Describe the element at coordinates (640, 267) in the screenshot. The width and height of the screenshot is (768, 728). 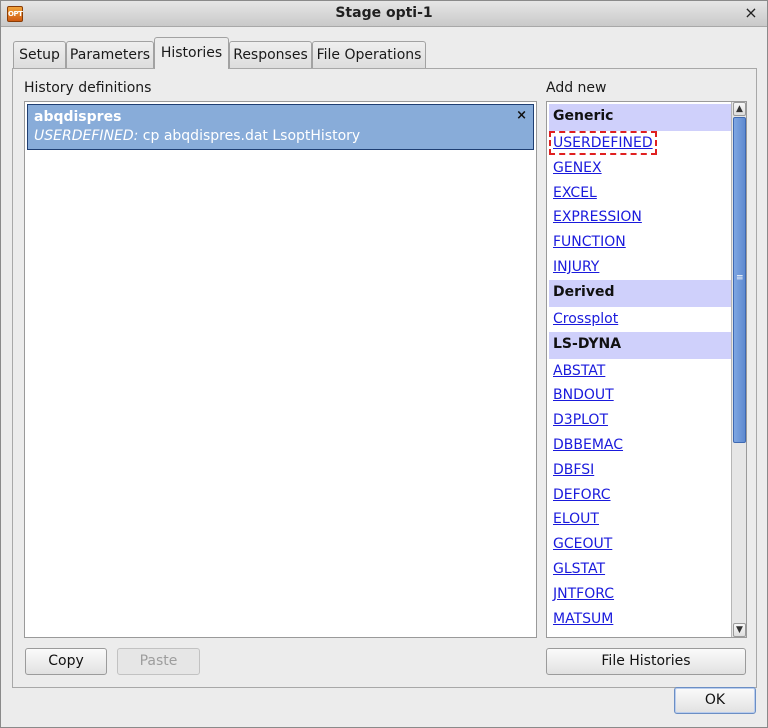
I see `add-injury-link: INJURY` at that location.